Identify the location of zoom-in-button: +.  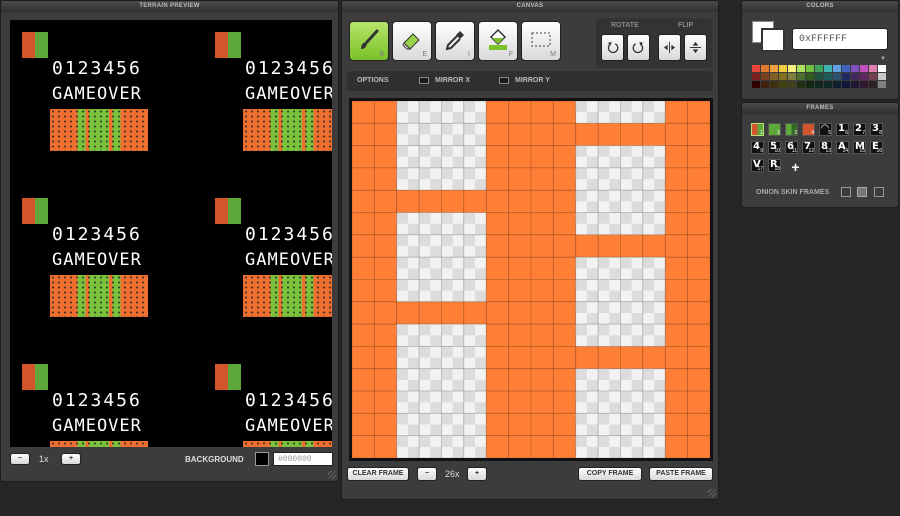
(71, 459).